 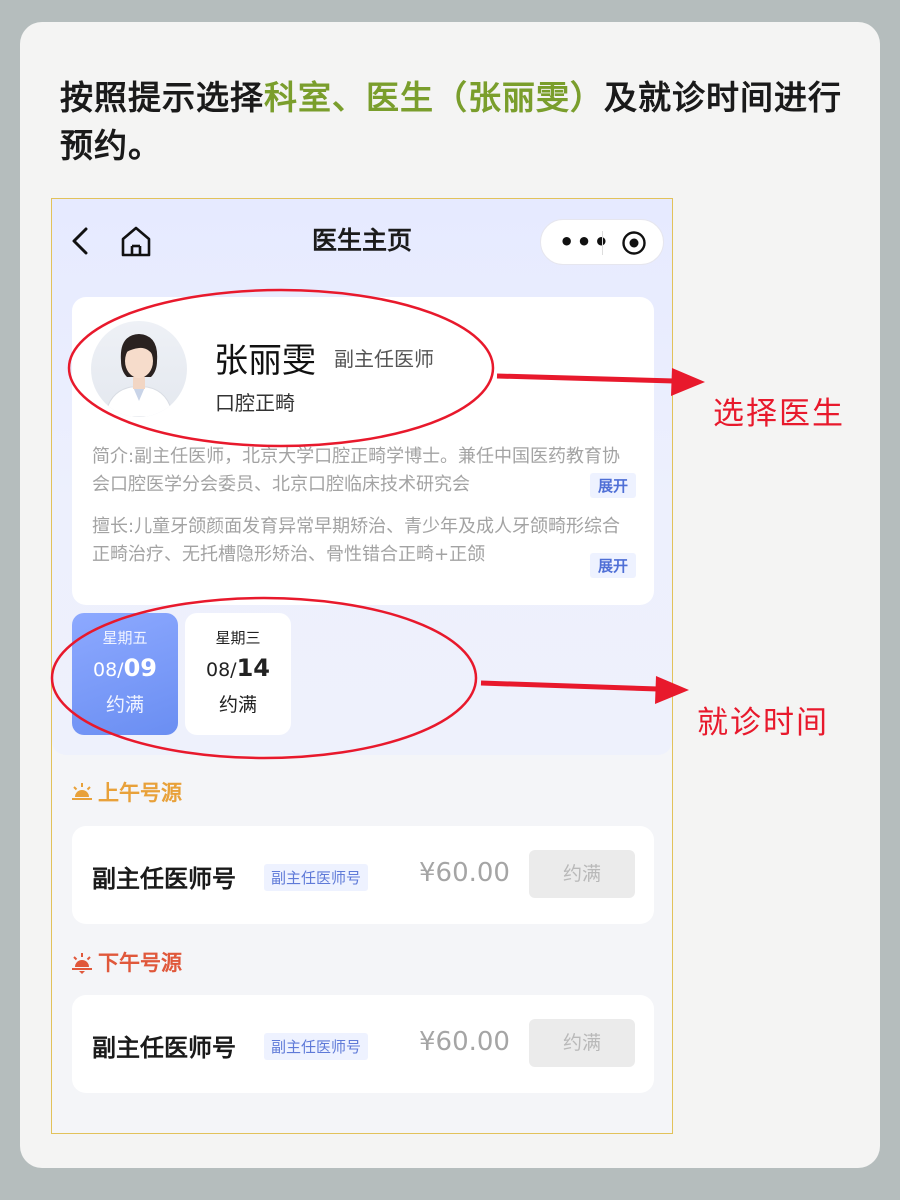 What do you see at coordinates (82, 963) in the screenshot?
I see `sunset-icon` at bounding box center [82, 963].